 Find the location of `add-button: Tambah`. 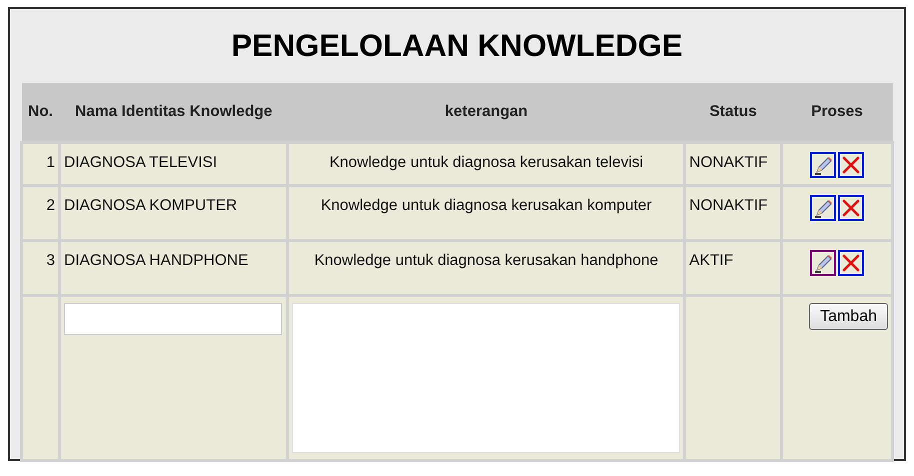

add-button: Tambah is located at coordinates (848, 316).